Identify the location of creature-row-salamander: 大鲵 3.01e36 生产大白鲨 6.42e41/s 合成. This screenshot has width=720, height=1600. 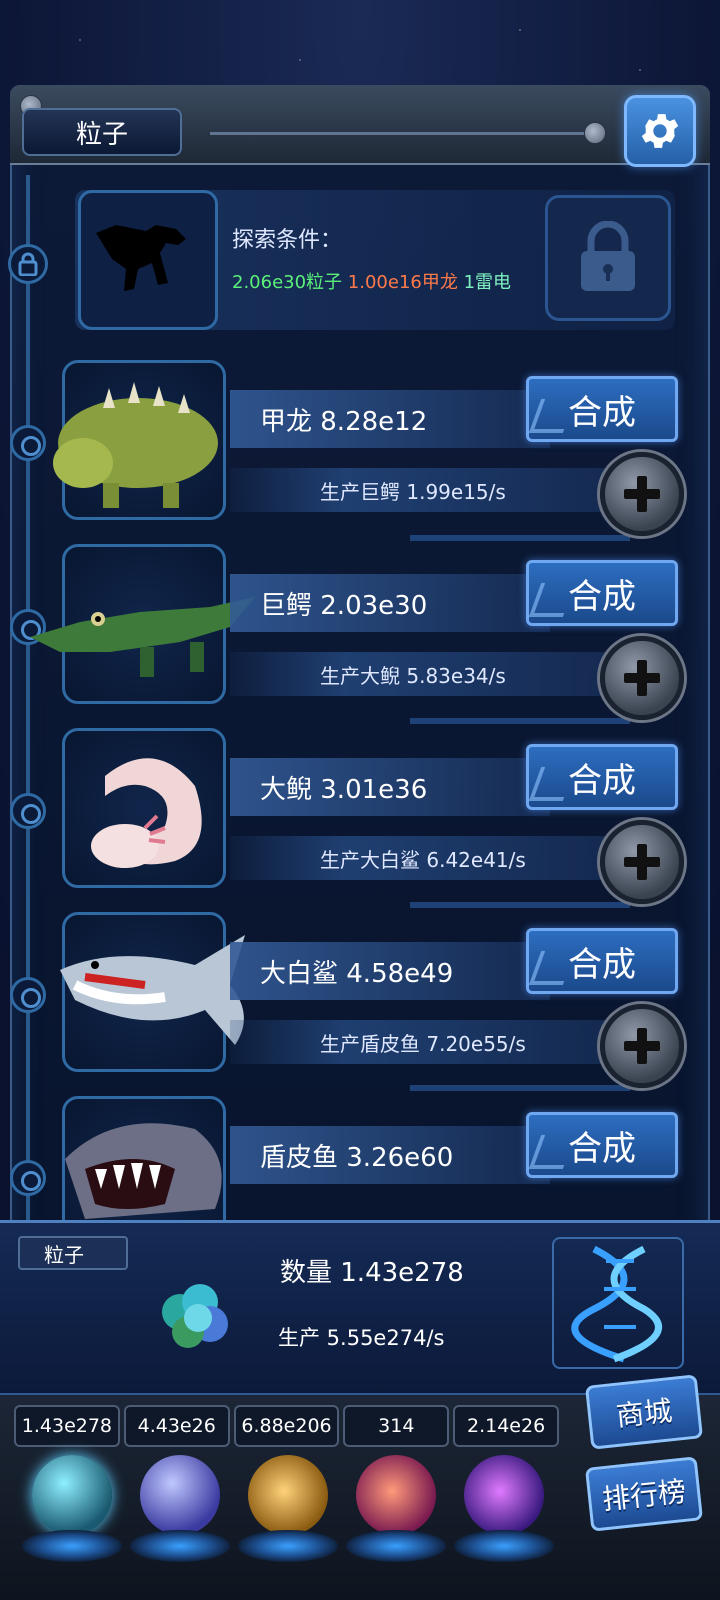
(360, 816).